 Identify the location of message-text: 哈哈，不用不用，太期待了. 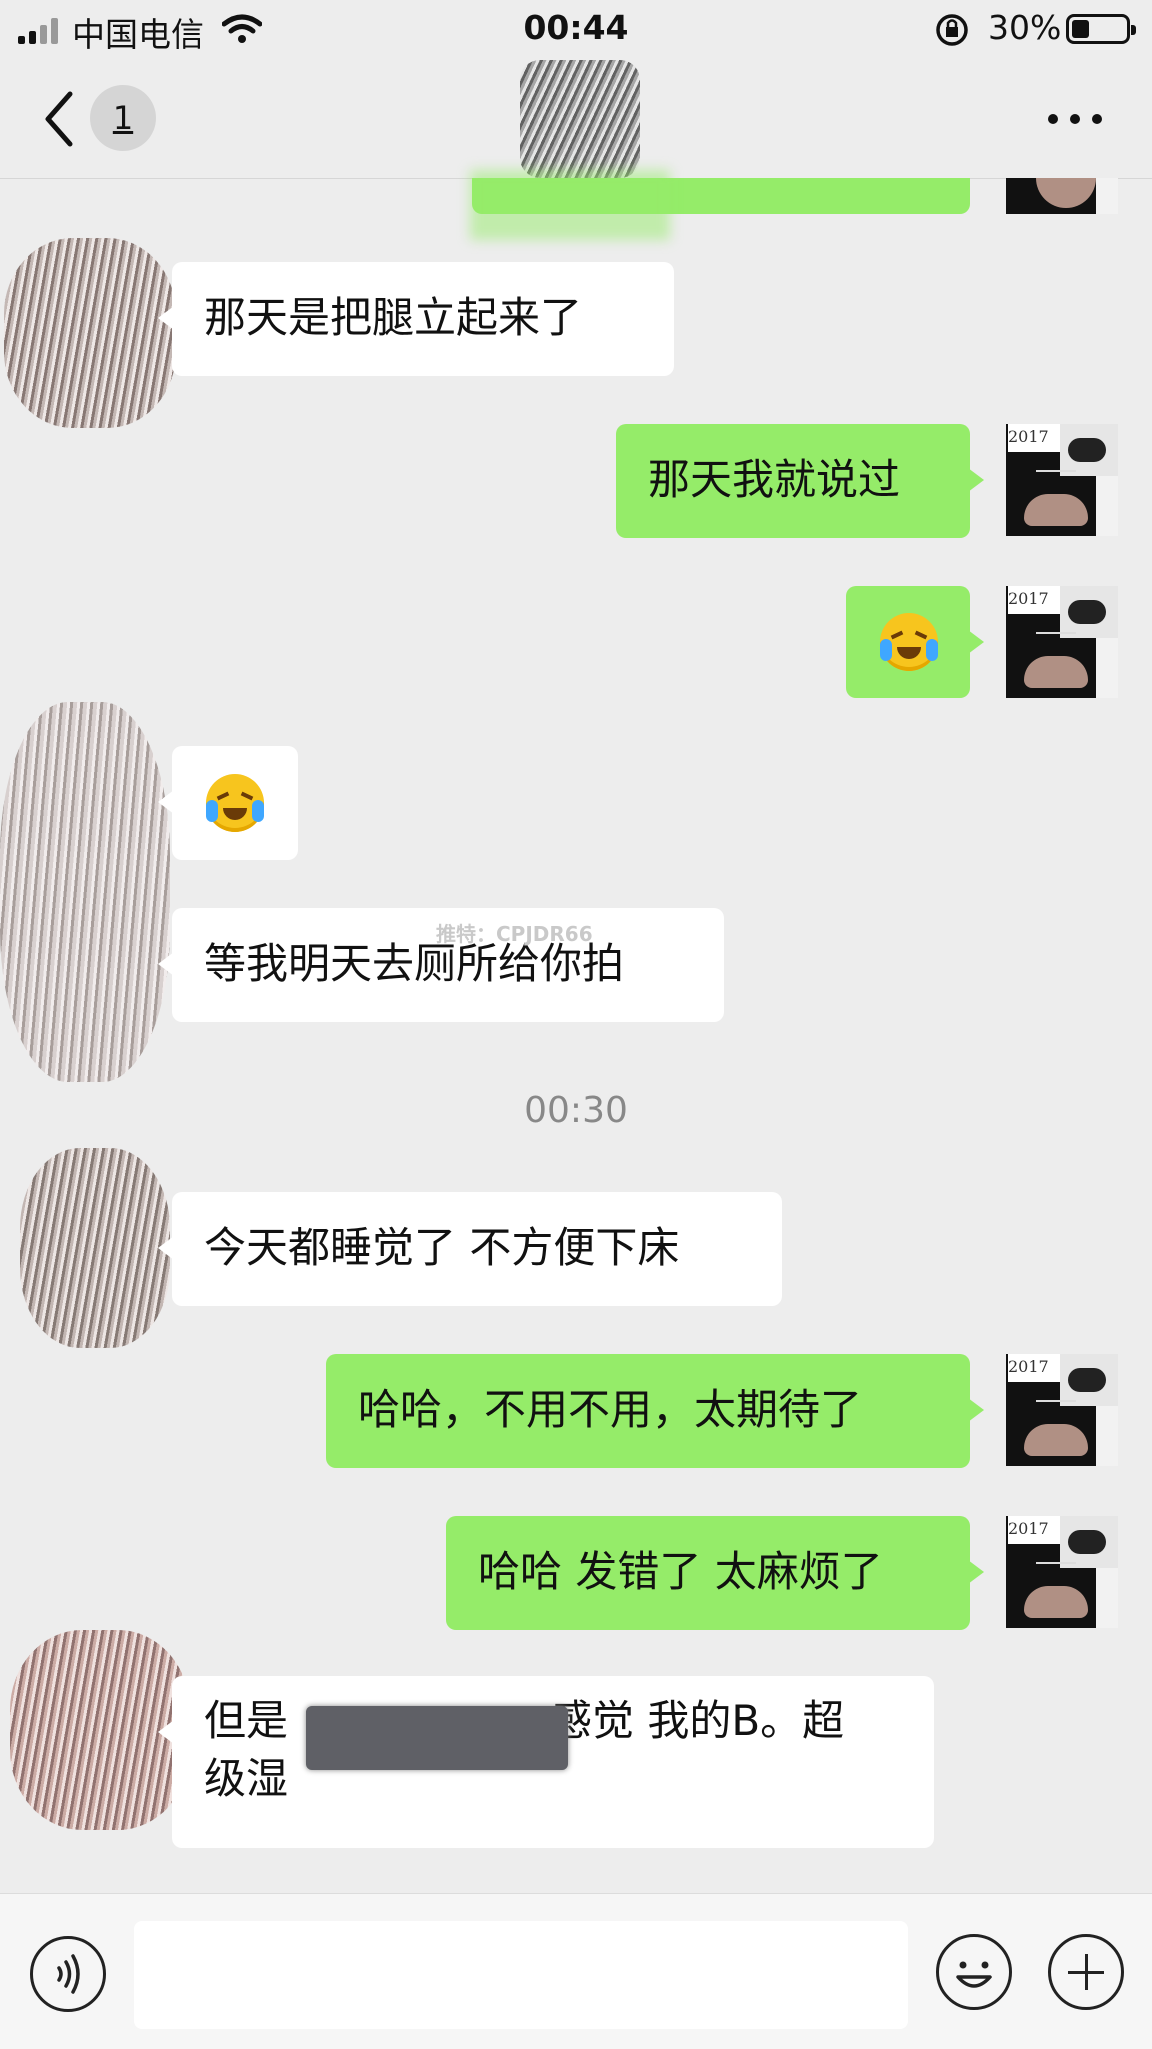
(610, 1409).